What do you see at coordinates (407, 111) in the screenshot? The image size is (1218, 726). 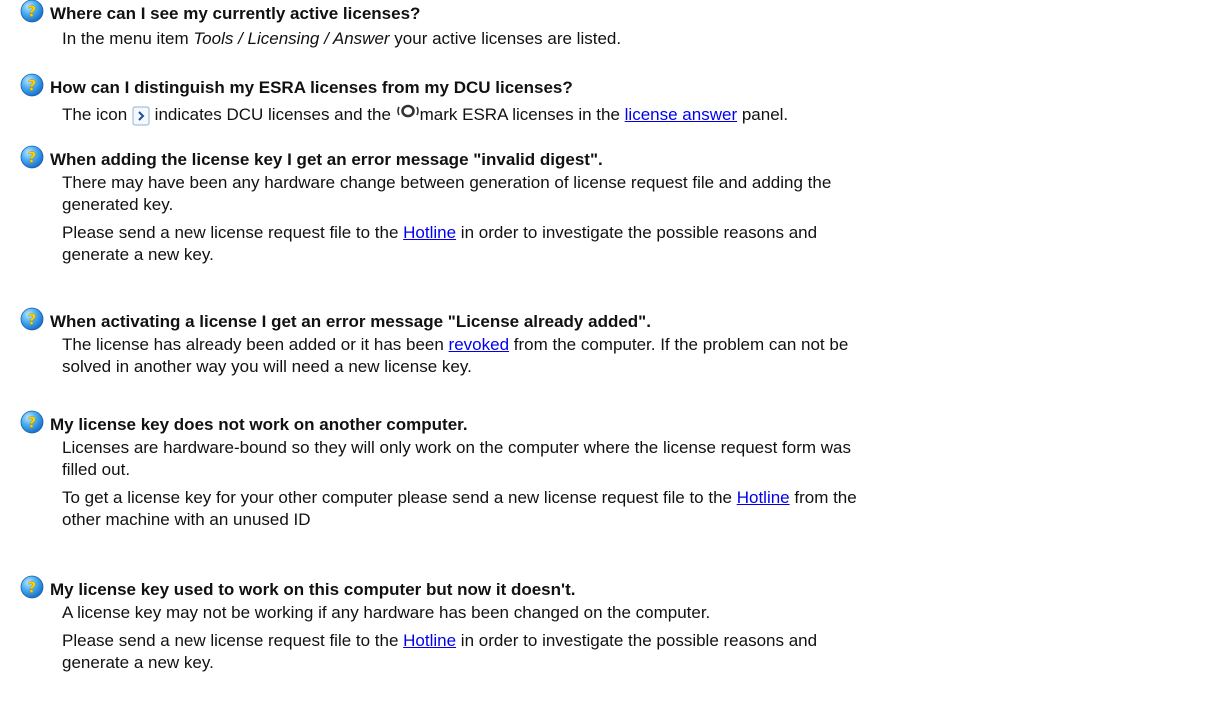 I see `esra-ring-icon` at bounding box center [407, 111].